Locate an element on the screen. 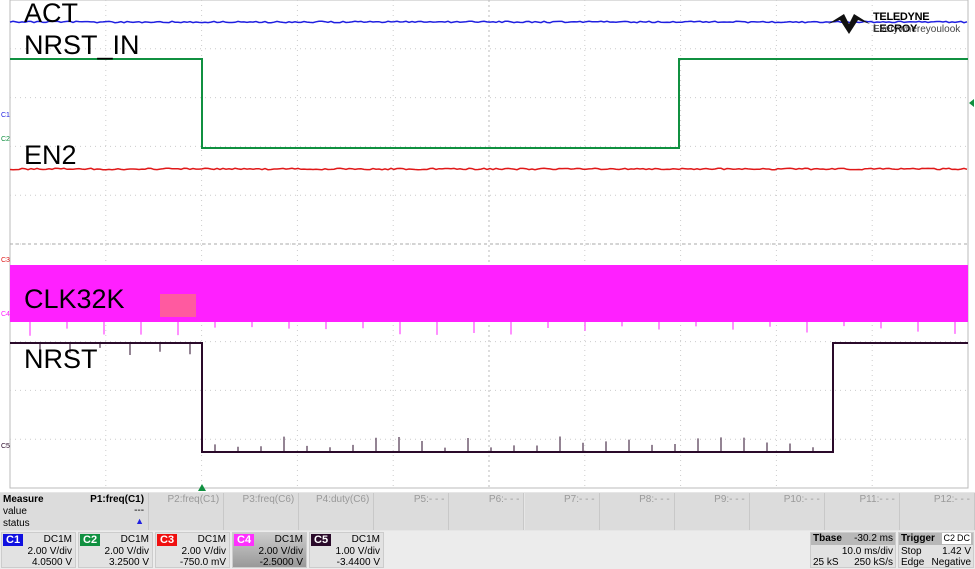 The height and width of the screenshot is (569, 975). measure-param-p11: P11:- - - is located at coordinates (862, 511).